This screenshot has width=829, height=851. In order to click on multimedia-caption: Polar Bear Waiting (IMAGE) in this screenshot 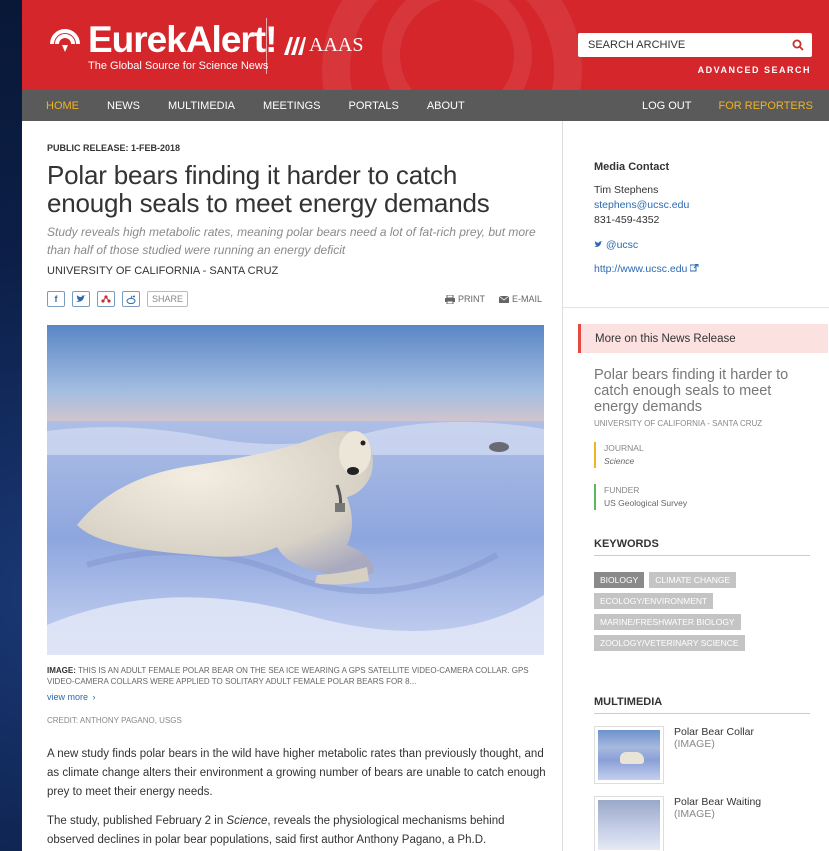, I will do `click(717, 823)`.